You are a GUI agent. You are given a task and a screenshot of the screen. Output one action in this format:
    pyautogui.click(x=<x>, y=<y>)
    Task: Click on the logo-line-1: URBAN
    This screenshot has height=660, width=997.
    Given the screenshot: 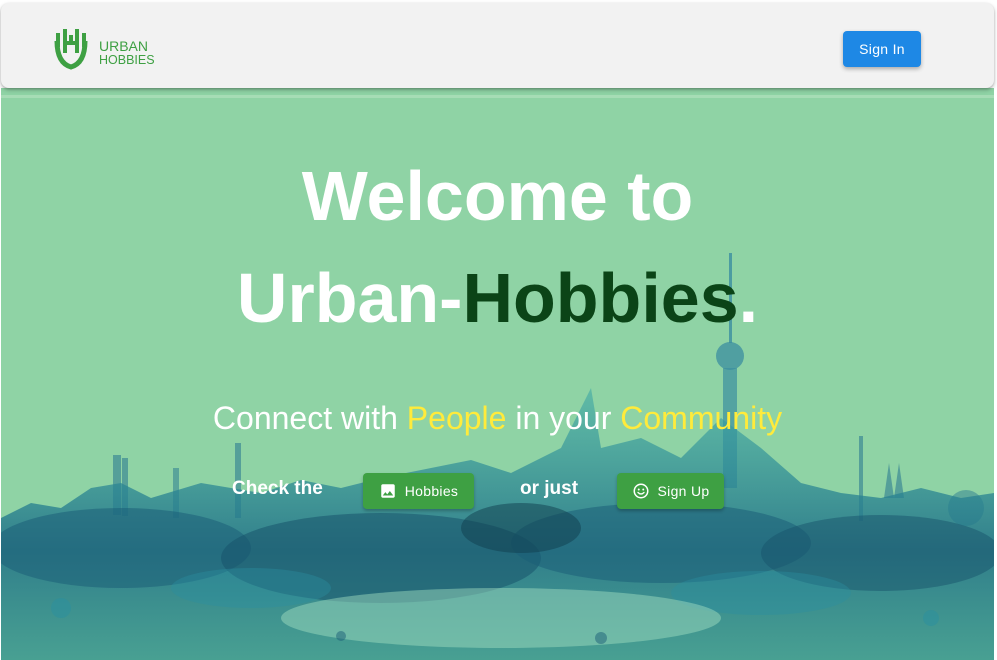 What is the action you would take?
    pyautogui.click(x=124, y=46)
    